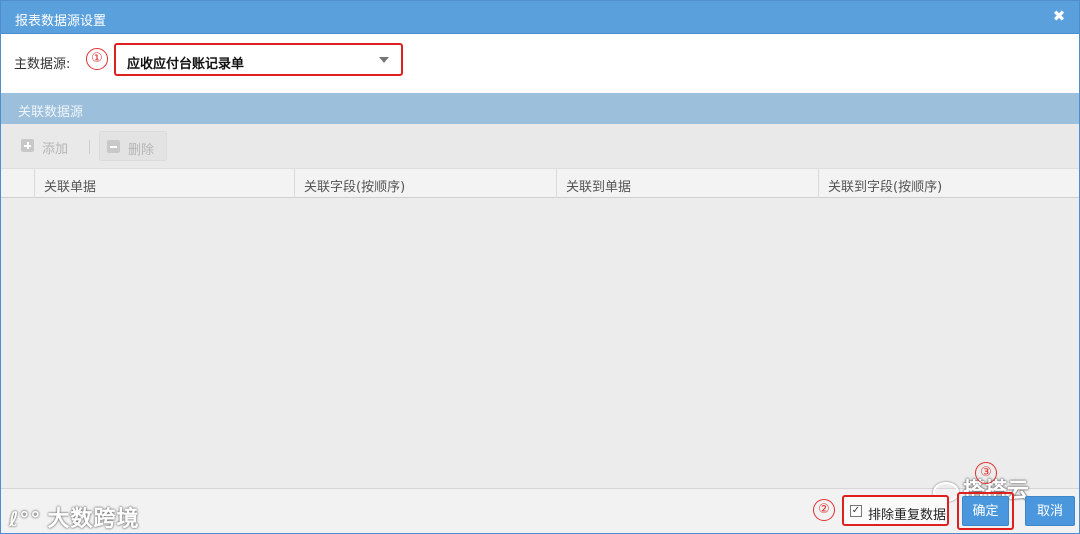 The image size is (1080, 534). I want to click on toolbar-divider, so click(89, 147).